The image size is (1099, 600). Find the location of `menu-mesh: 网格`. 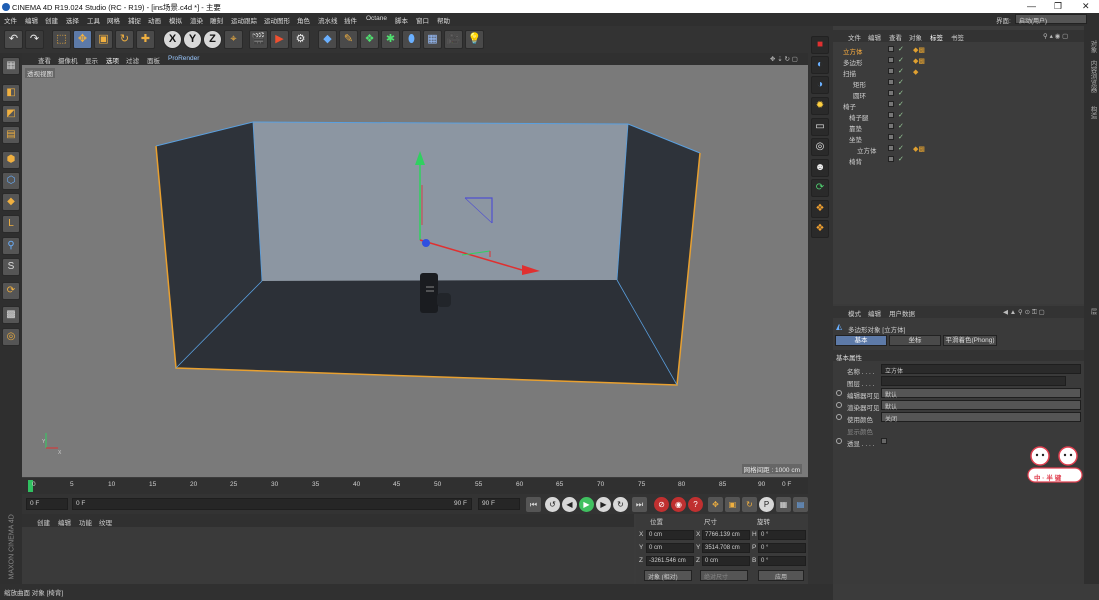

menu-mesh: 网格 is located at coordinates (113, 20).